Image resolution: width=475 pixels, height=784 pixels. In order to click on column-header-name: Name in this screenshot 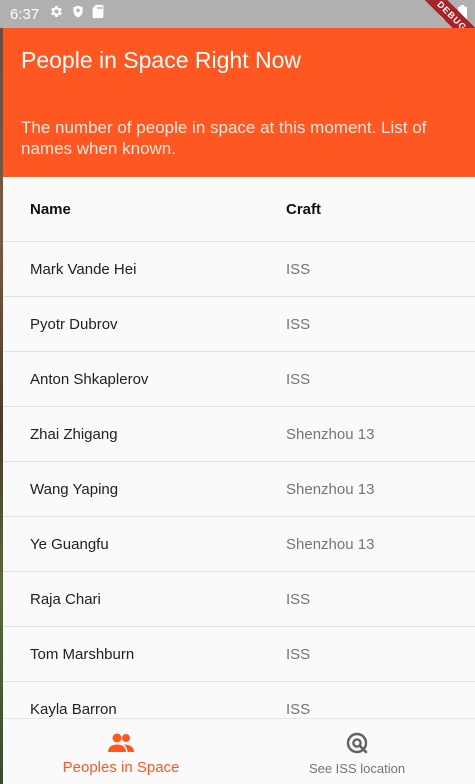, I will do `click(50, 209)`.